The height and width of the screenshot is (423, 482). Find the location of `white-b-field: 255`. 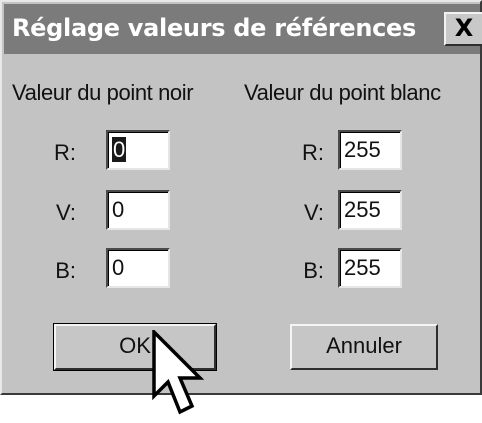

white-b-field: 255 is located at coordinates (370, 268).